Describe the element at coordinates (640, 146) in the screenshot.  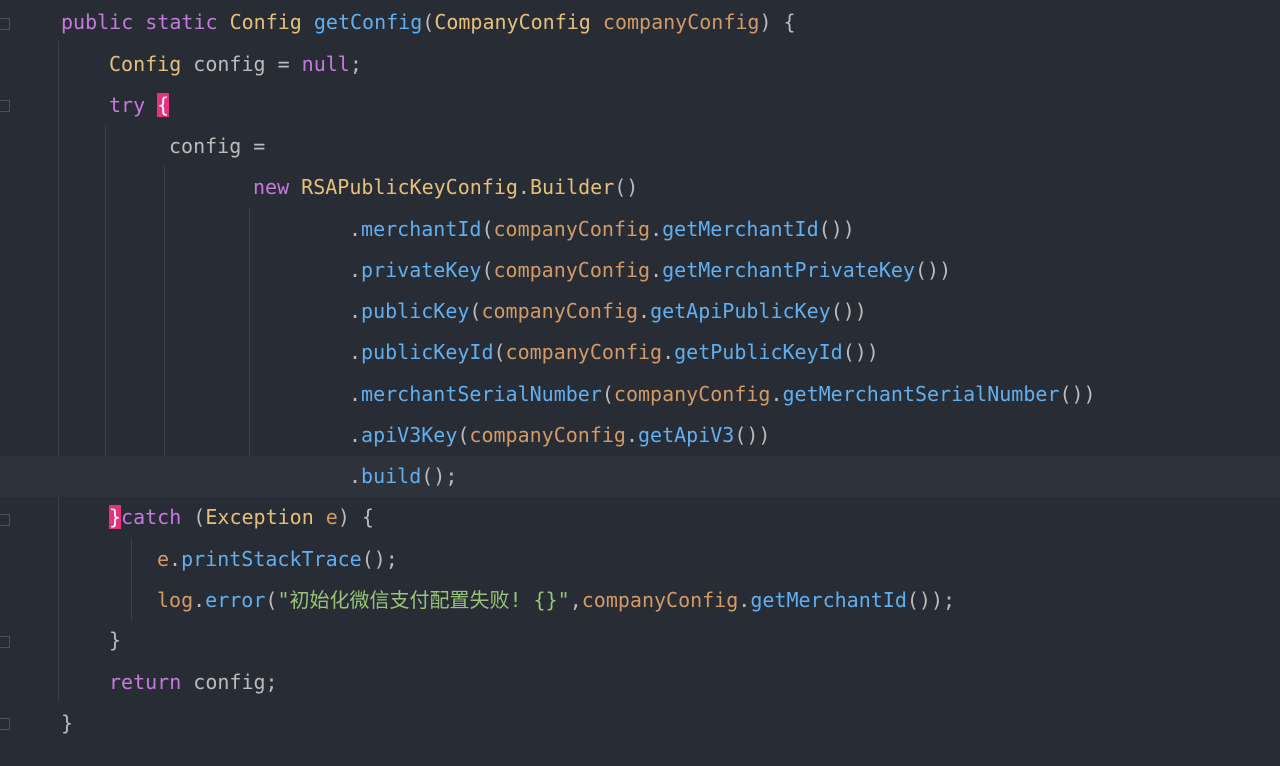
I see `code-line: config =` at that location.